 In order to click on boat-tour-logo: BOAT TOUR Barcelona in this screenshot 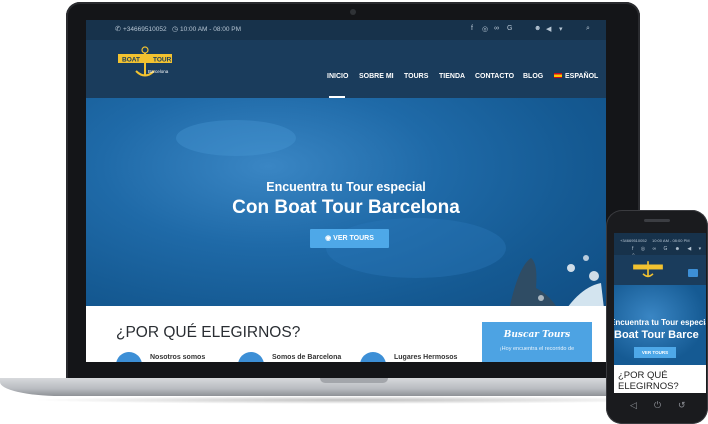, I will do `click(145, 64)`.